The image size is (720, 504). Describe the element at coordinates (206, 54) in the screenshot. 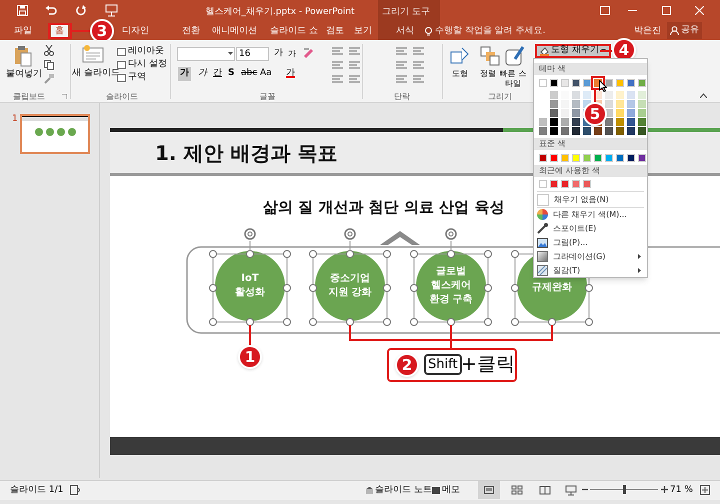

I see `font-name-field` at that location.